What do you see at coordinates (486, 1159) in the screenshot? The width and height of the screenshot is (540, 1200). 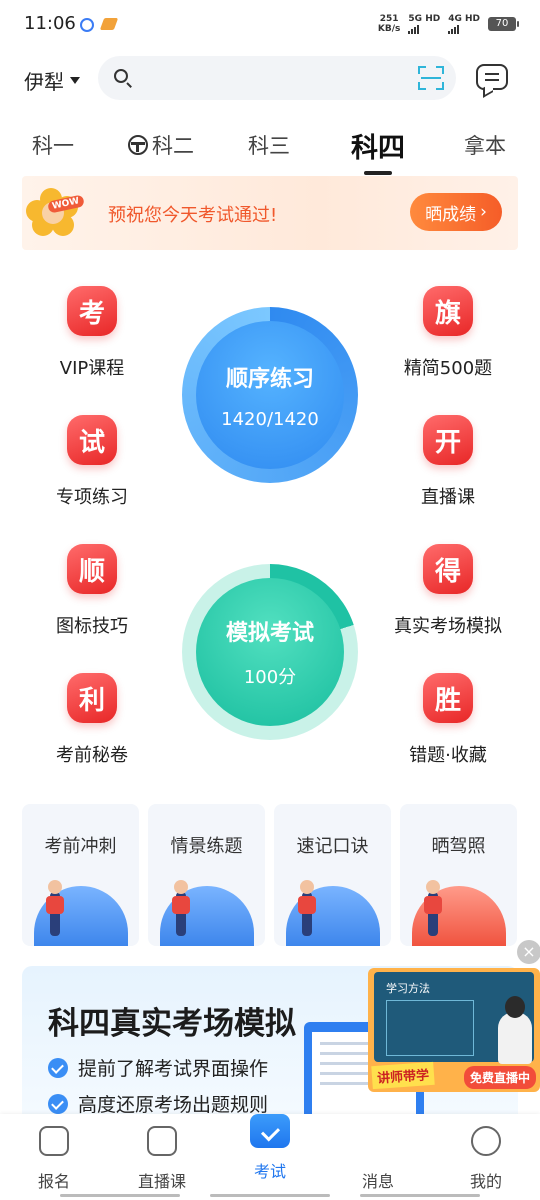 I see `nav-profile: 我的` at bounding box center [486, 1159].